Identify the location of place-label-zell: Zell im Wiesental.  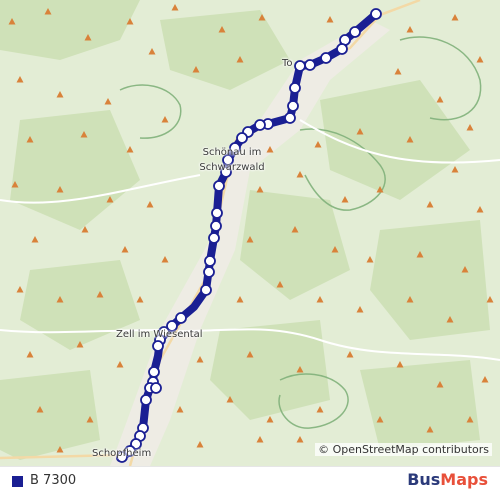
(159, 334).